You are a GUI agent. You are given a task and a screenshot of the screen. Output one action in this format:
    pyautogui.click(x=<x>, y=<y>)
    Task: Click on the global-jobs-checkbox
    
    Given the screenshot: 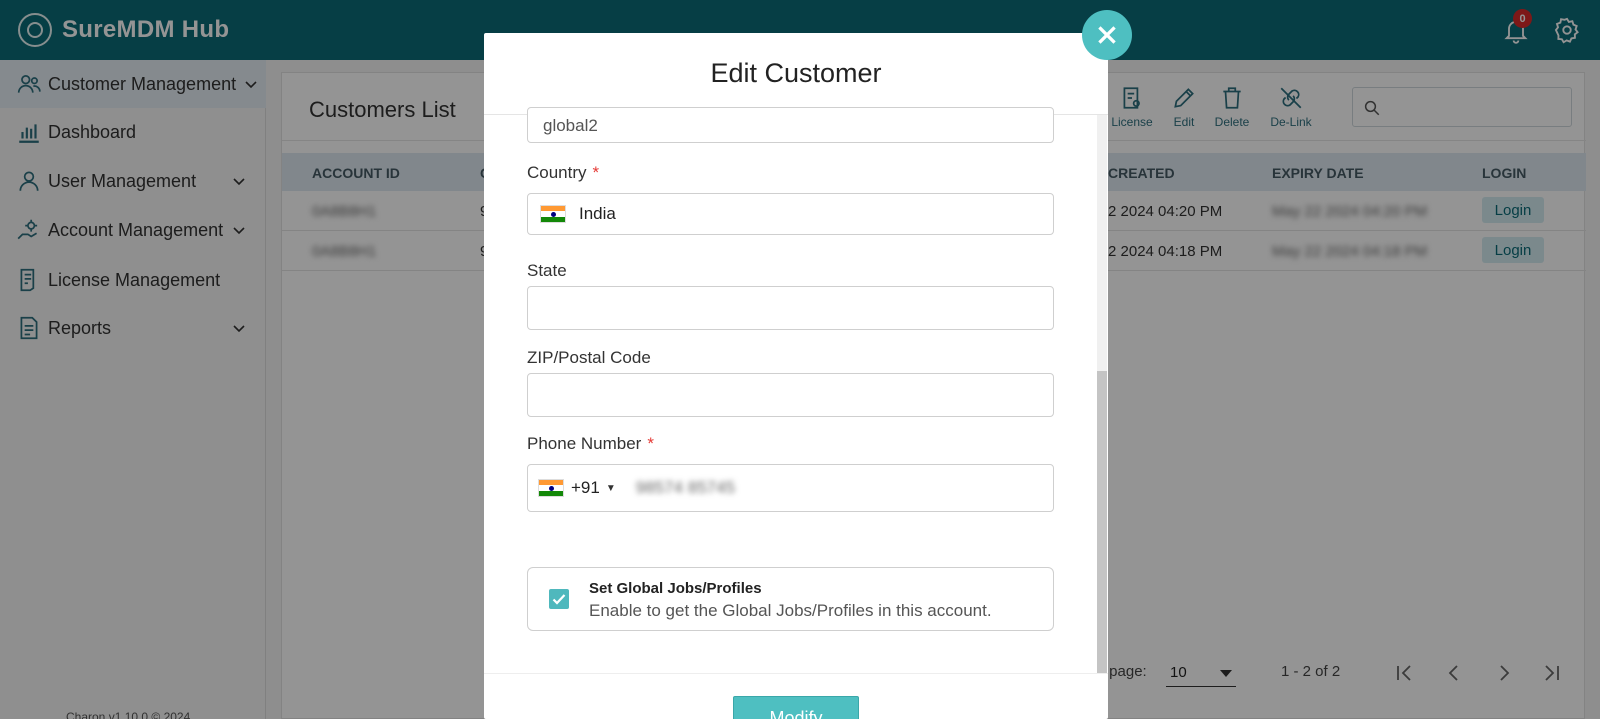 What is the action you would take?
    pyautogui.click(x=559, y=599)
    